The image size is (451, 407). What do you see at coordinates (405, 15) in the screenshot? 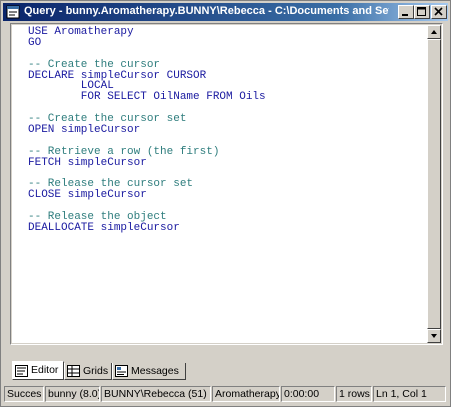
I see `minimize-icon` at bounding box center [405, 15].